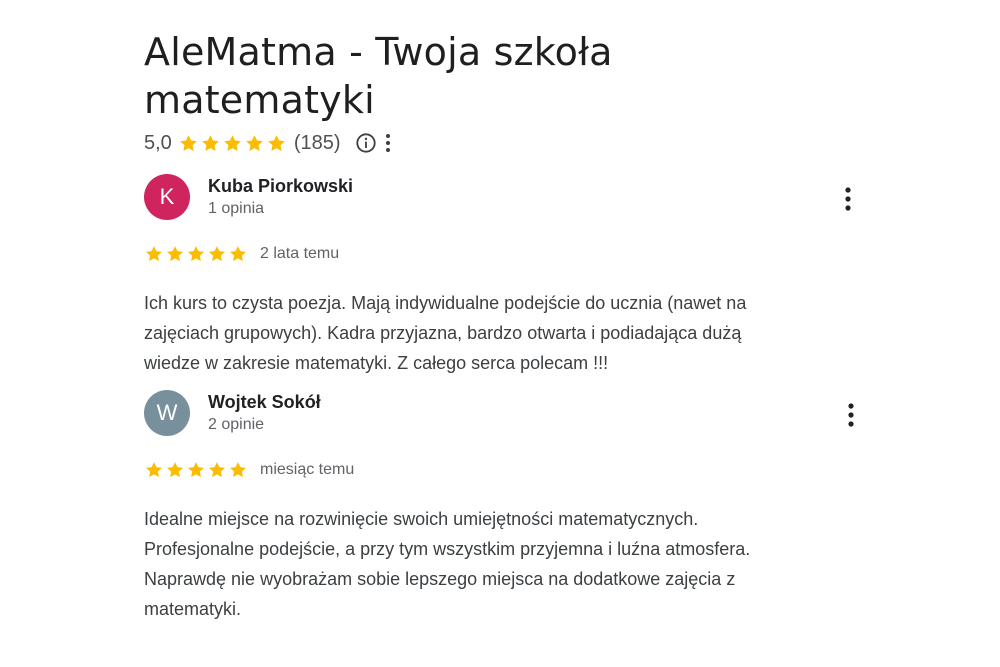  What do you see at coordinates (378, 76) in the screenshot?
I see `place-title: AleMatma - Twoja szkoła matematyki` at bounding box center [378, 76].